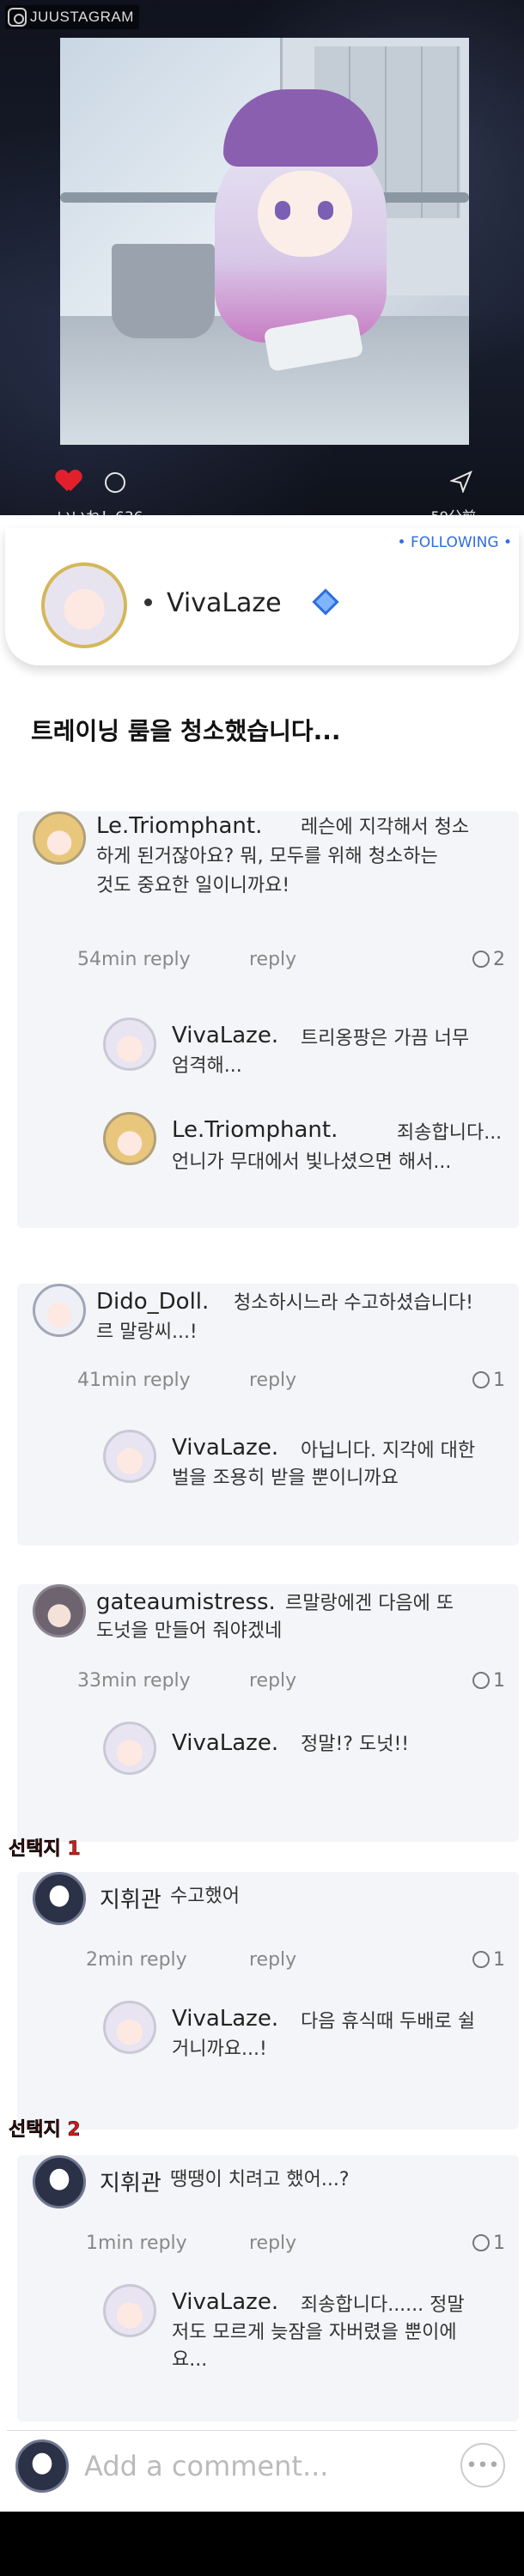 The width and height of the screenshot is (524, 2576). What do you see at coordinates (385, 1038) in the screenshot?
I see `reply-text: 트리옹팡은 가끔 너무` at bounding box center [385, 1038].